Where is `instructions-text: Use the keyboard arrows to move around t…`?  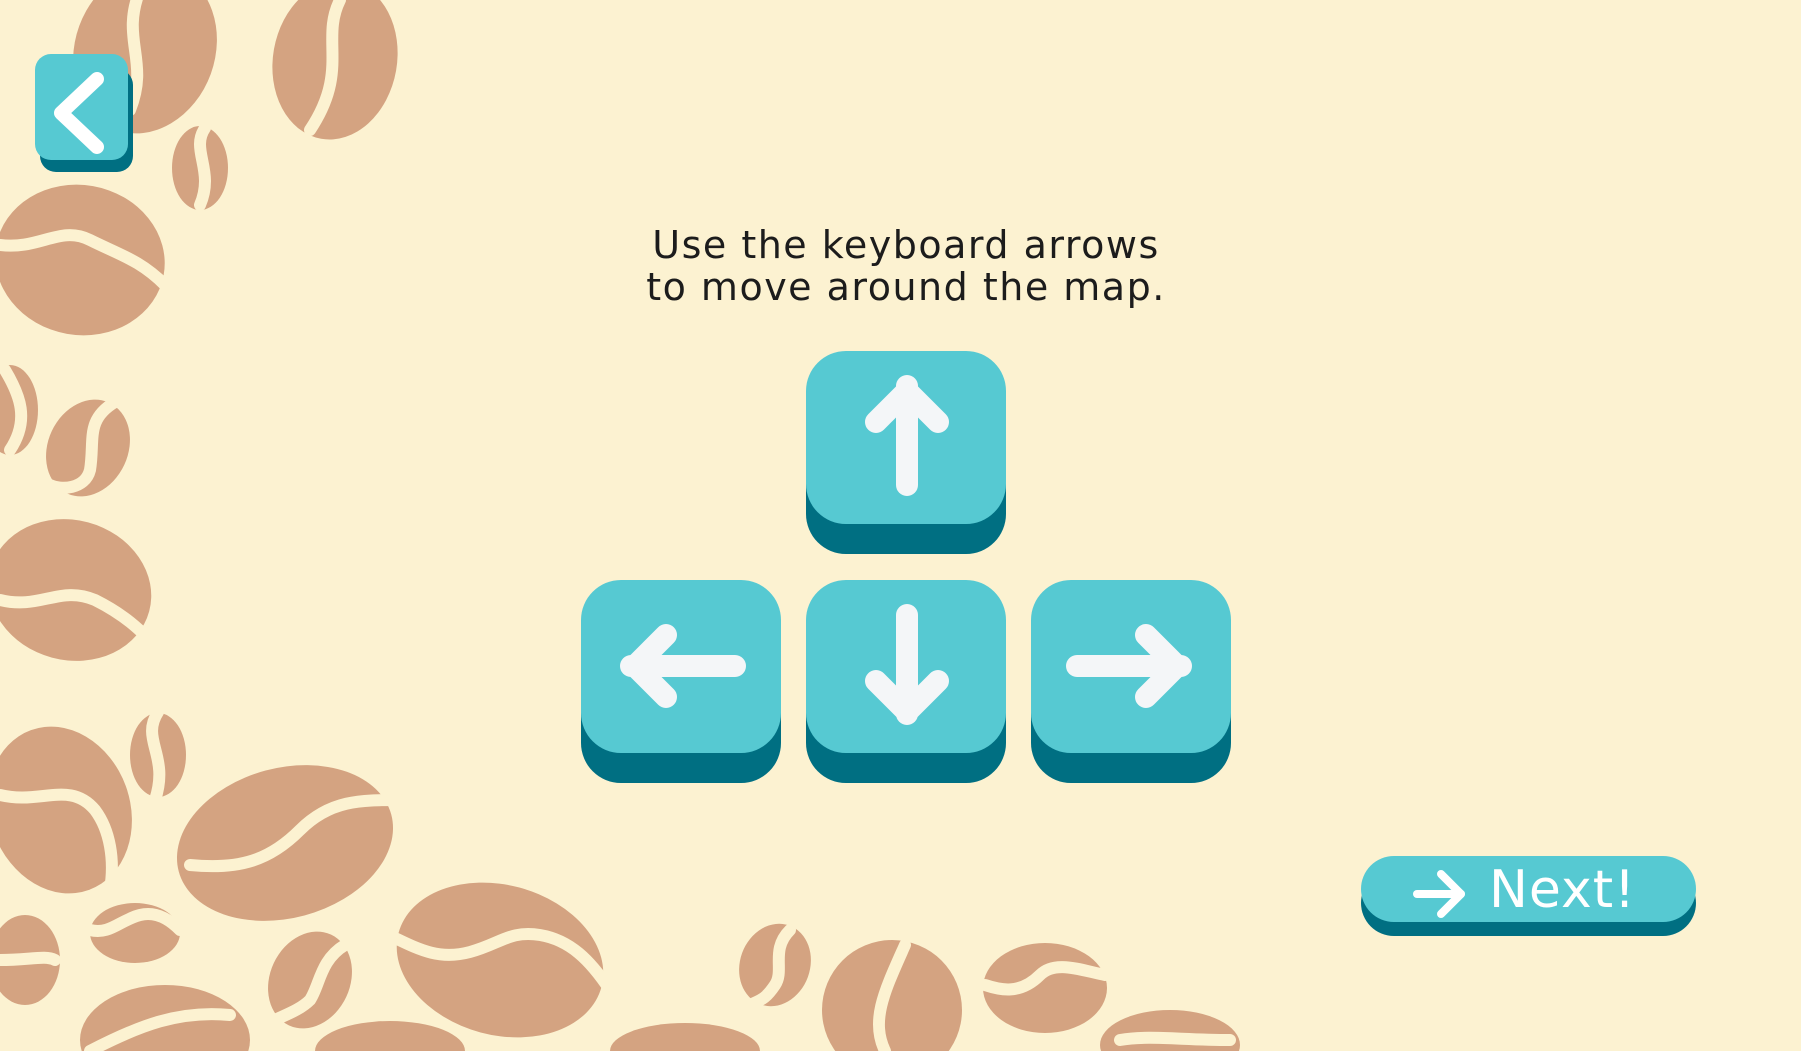
instructions-text: Use the keyboard arrows to move around t… is located at coordinates (906, 266).